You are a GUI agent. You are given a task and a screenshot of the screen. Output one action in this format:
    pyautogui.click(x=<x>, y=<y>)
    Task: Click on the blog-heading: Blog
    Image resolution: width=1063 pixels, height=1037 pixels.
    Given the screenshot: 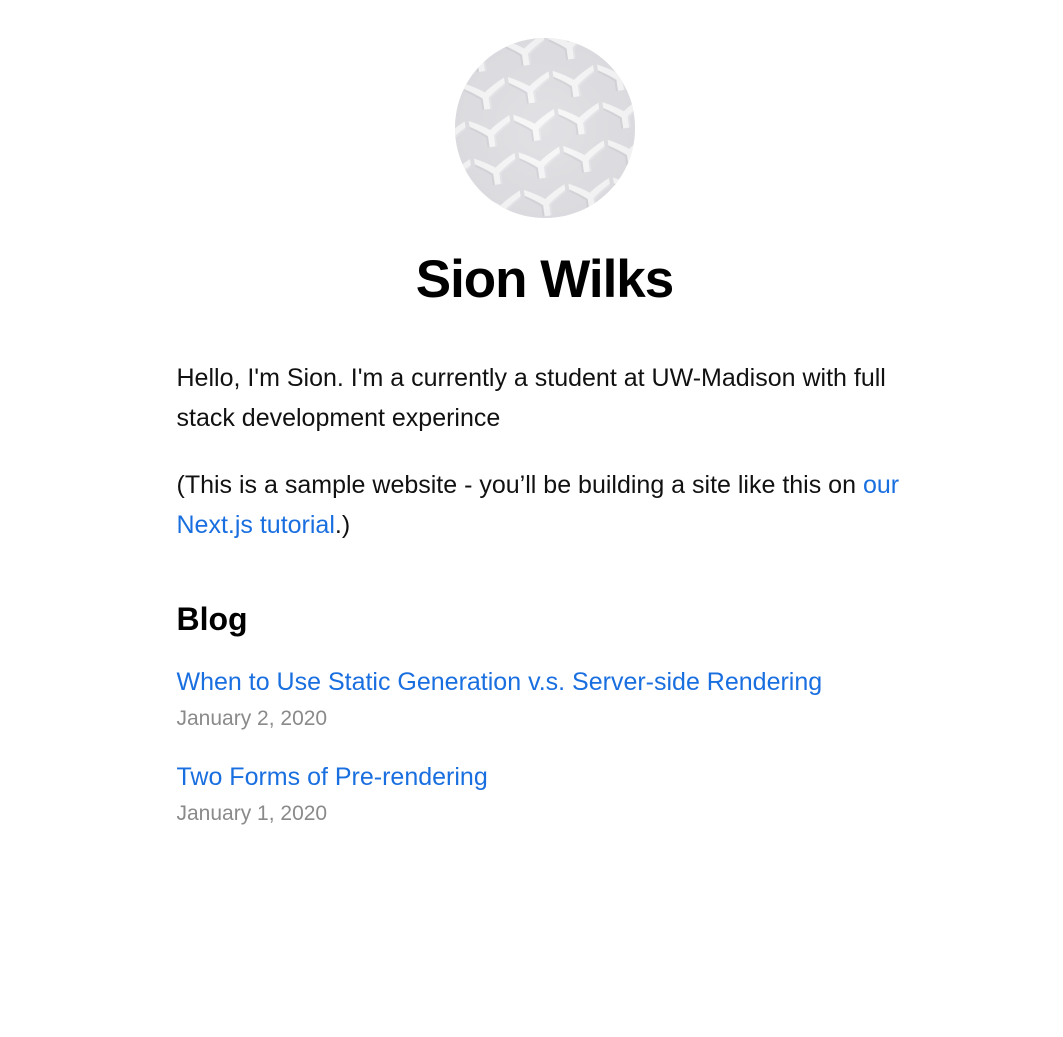 What is the action you would take?
    pyautogui.click(x=212, y=619)
    